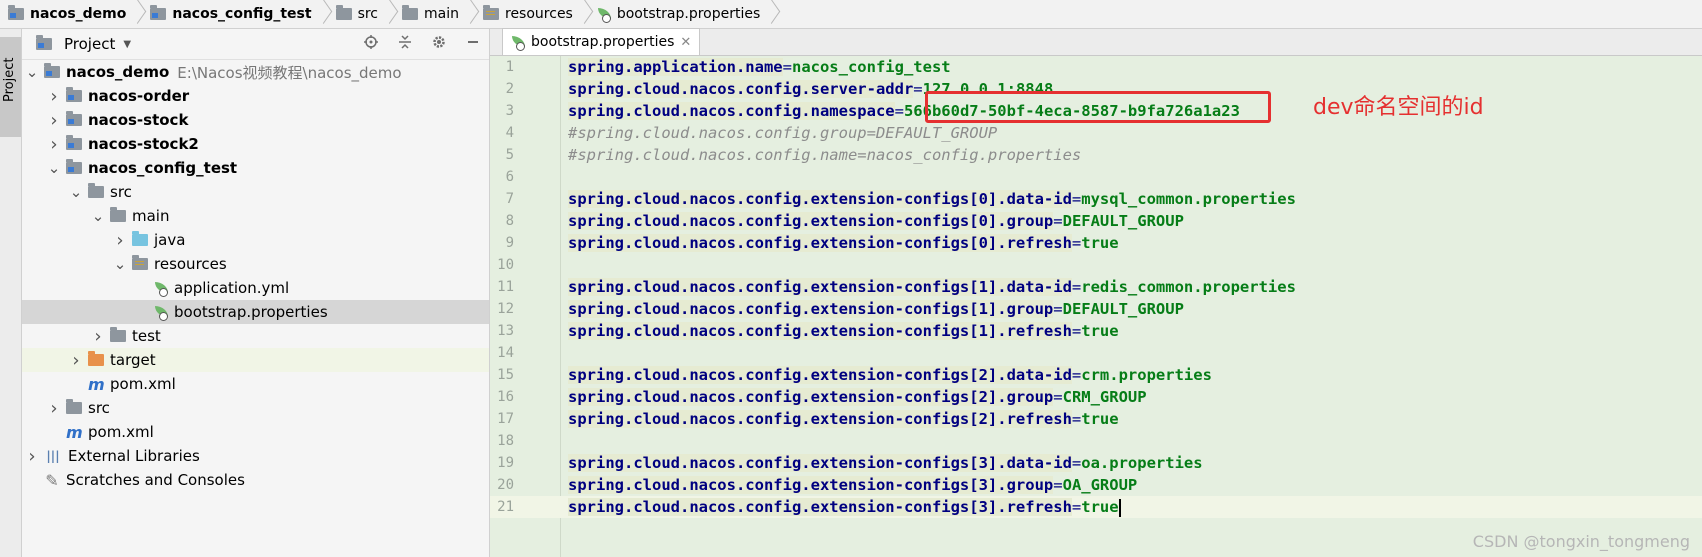  Describe the element at coordinates (356, 14) in the screenshot. I see `breadcrumb-item: src` at that location.